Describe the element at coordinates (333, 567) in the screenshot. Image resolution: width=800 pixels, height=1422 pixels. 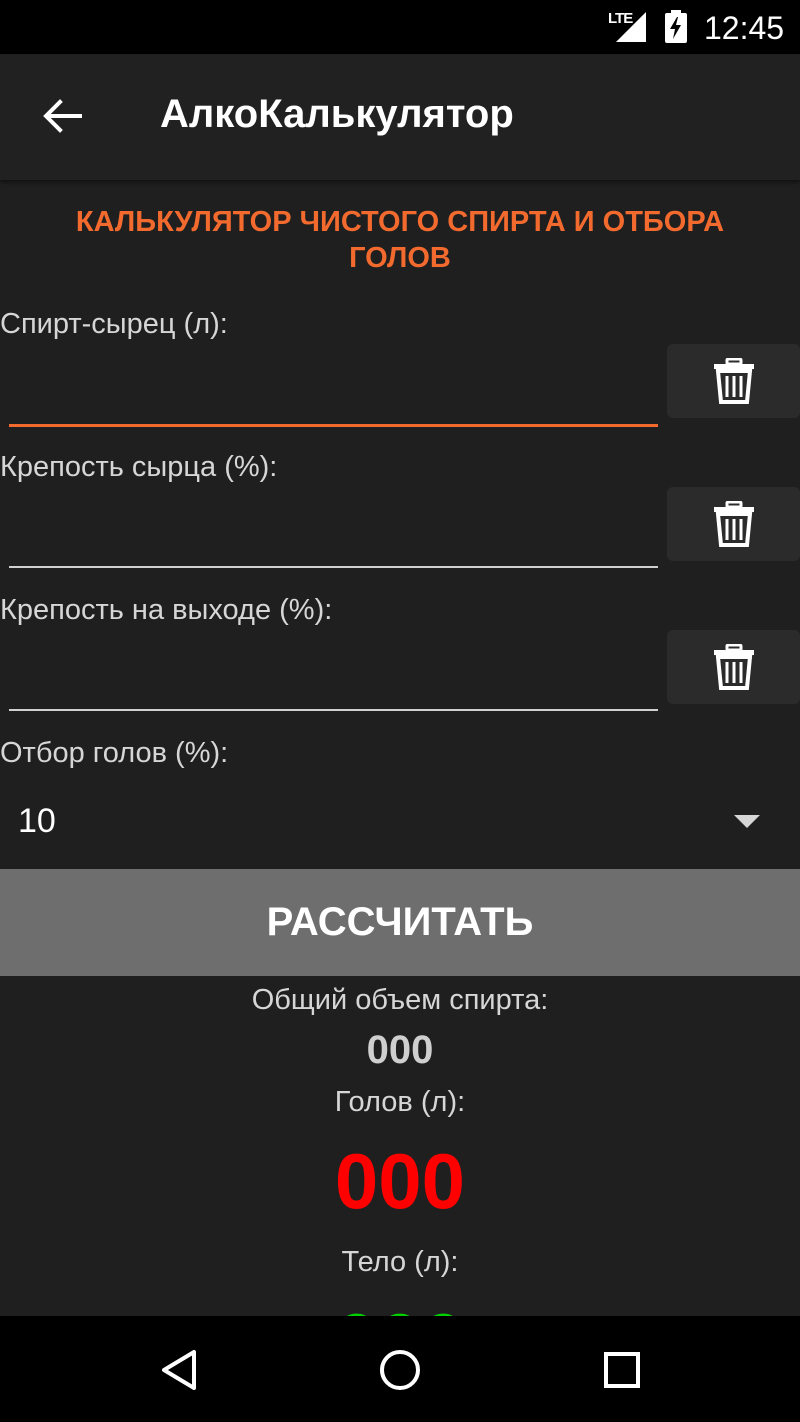
I see `raw-strength-underline` at that location.